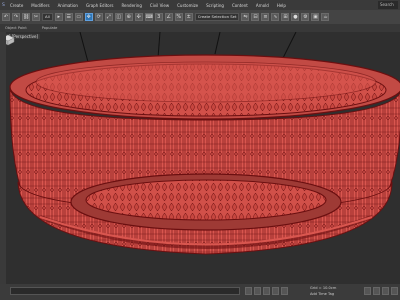 This screenshot has height=300, width=400. Describe the element at coordinates (275, 17) in the screenshot. I see `curve-editor-icon: ∿` at that location.